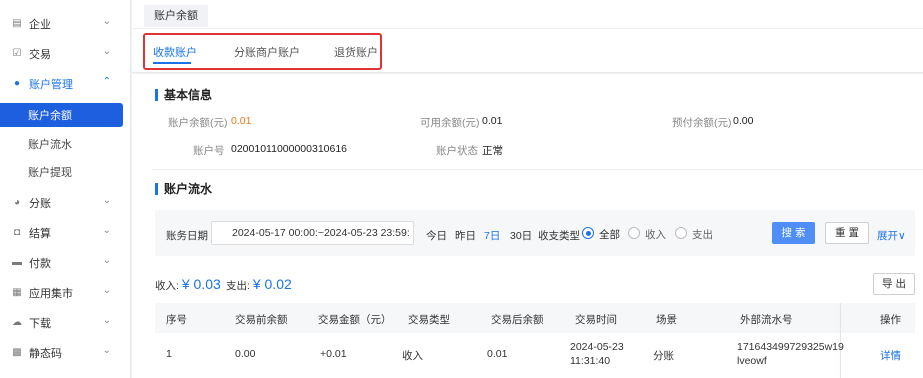 This screenshot has height=378, width=923. I want to click on pie-icon: ◕, so click(17, 202).